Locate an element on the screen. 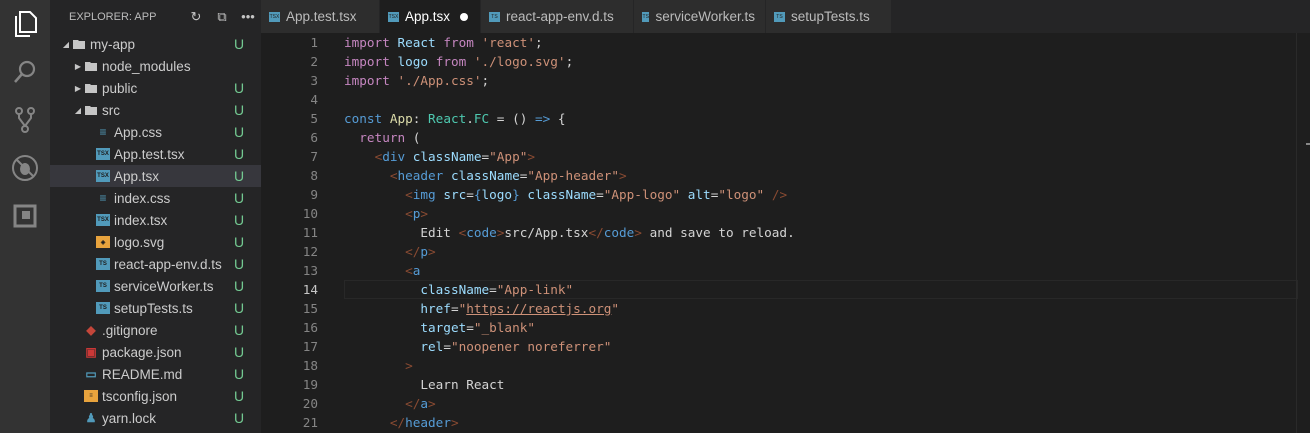 The image size is (1310, 433). code-token: } is located at coordinates (516, 194).